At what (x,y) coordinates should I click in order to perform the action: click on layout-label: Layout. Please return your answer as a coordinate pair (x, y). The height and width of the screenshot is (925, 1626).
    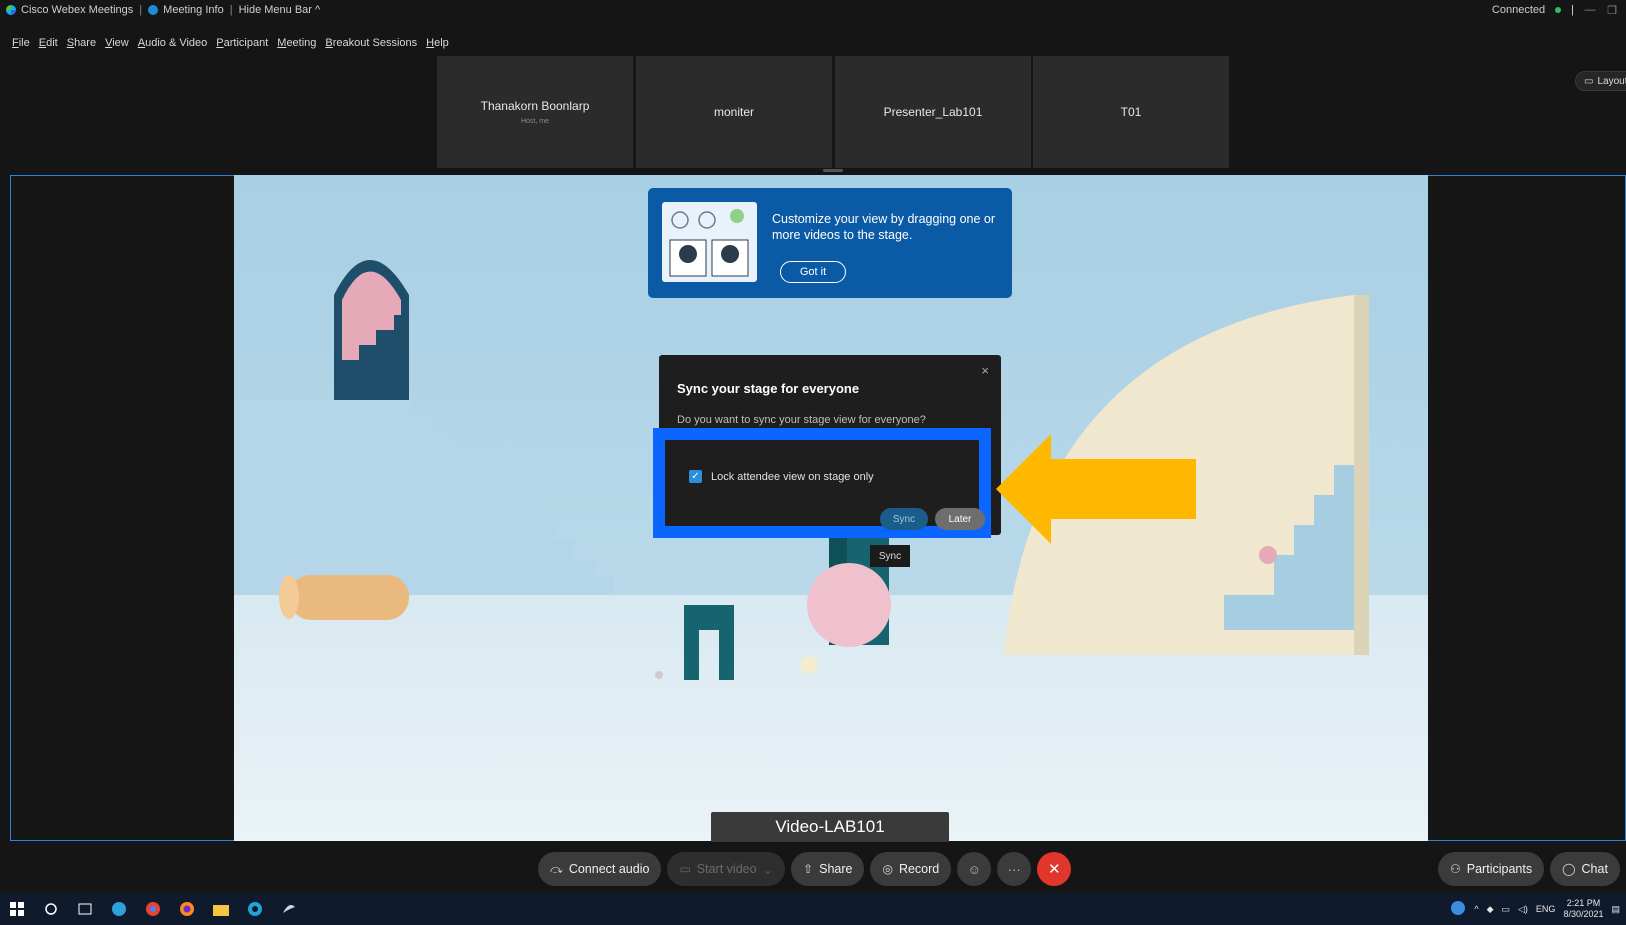
    Looking at the image, I should click on (1611, 81).